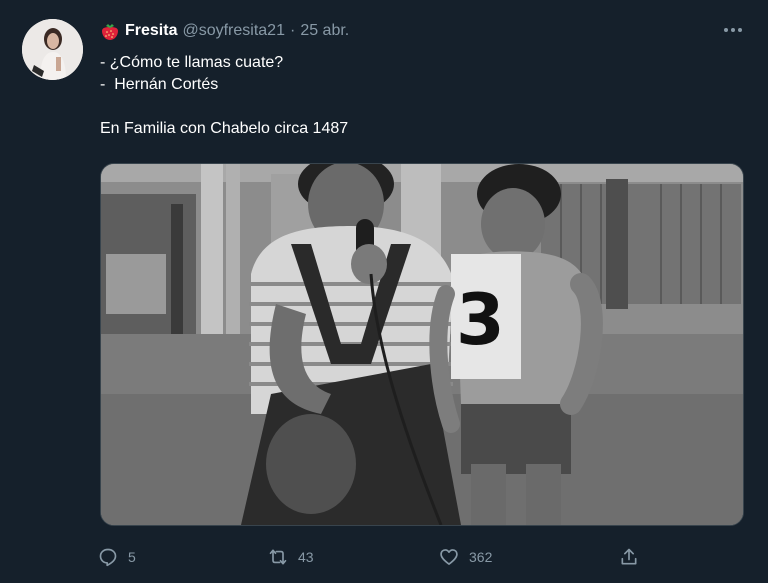  I want to click on share-icon, so click(629, 556).